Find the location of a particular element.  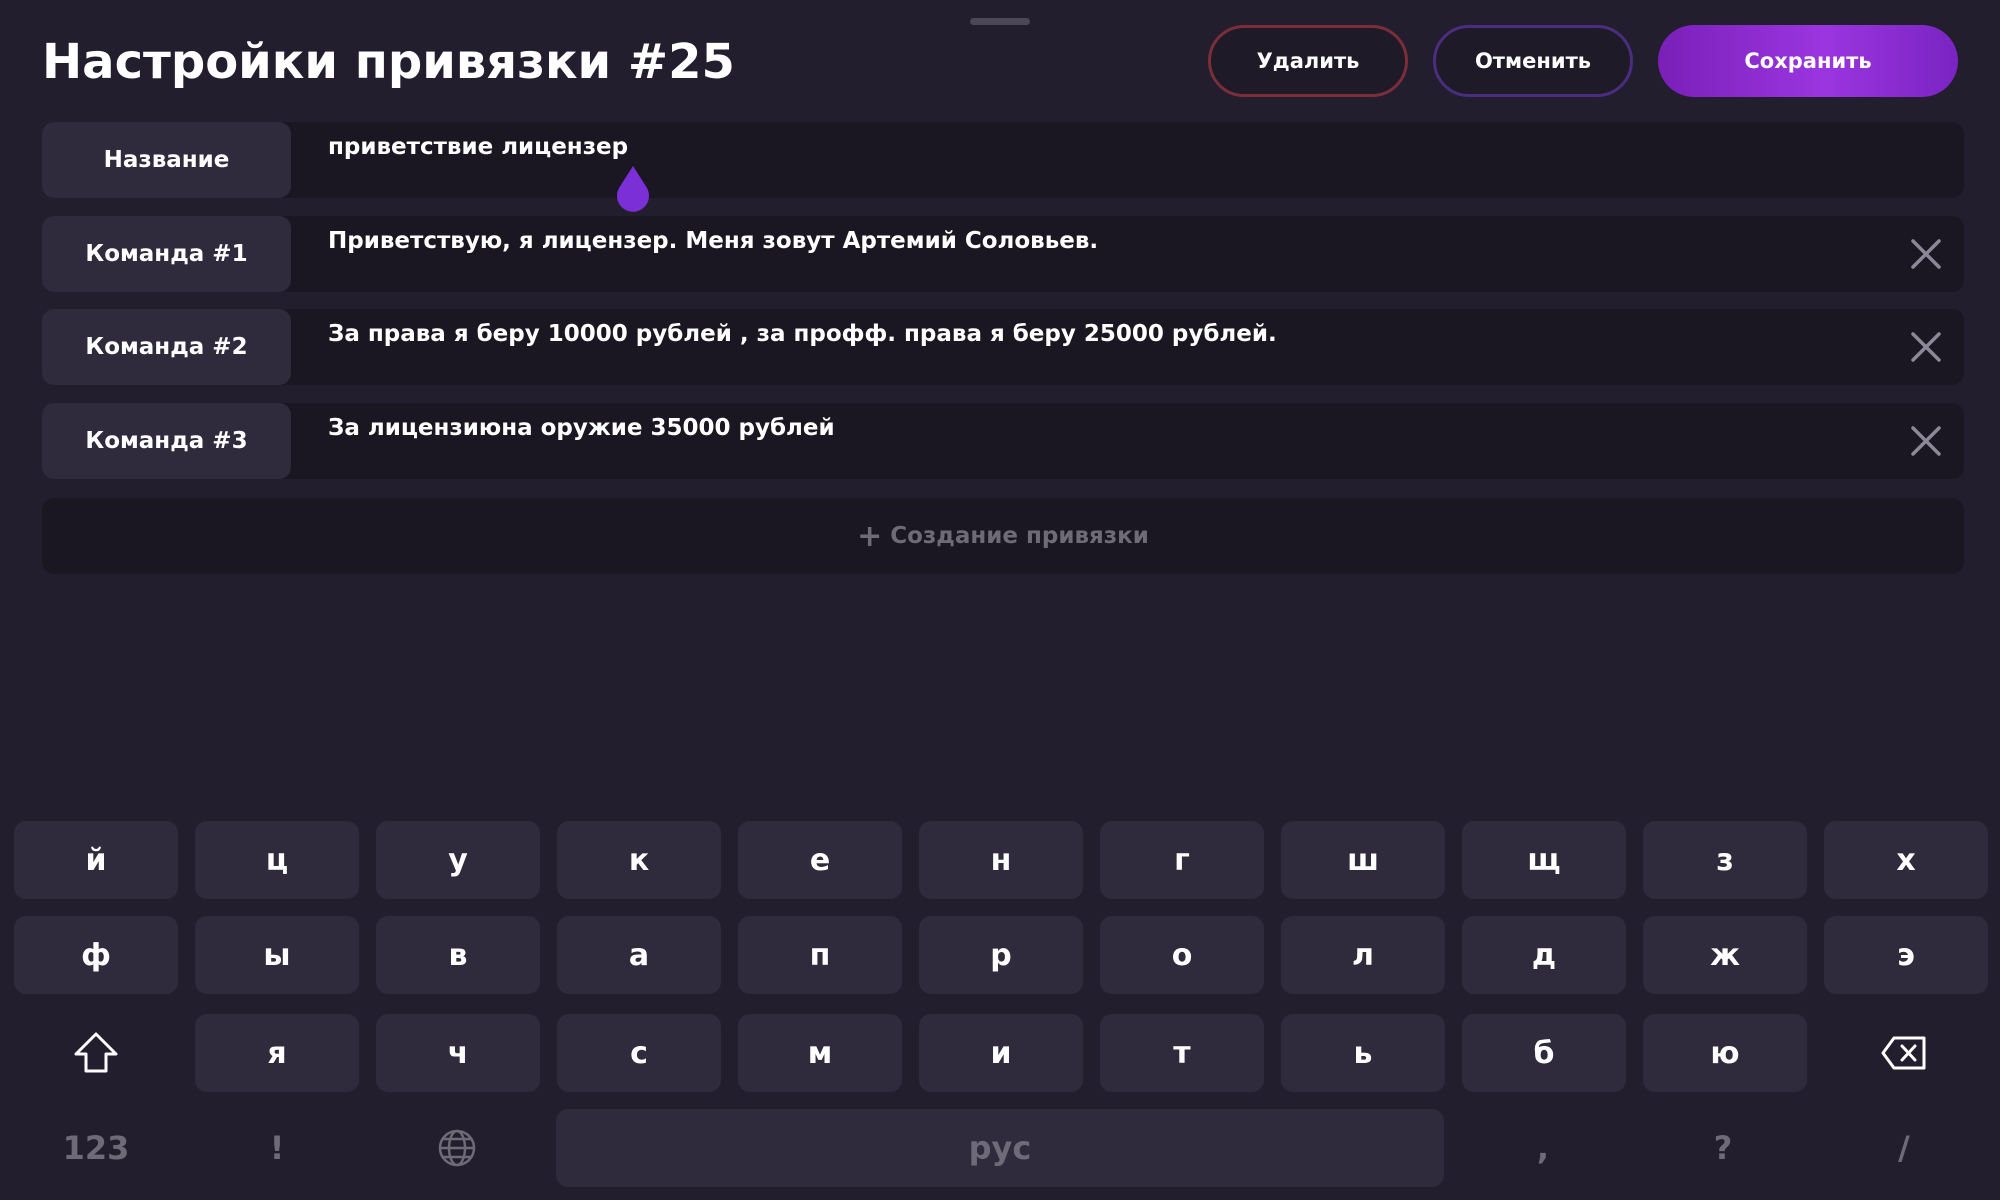

add-binding-button: + Создание привязки is located at coordinates (1003, 536).